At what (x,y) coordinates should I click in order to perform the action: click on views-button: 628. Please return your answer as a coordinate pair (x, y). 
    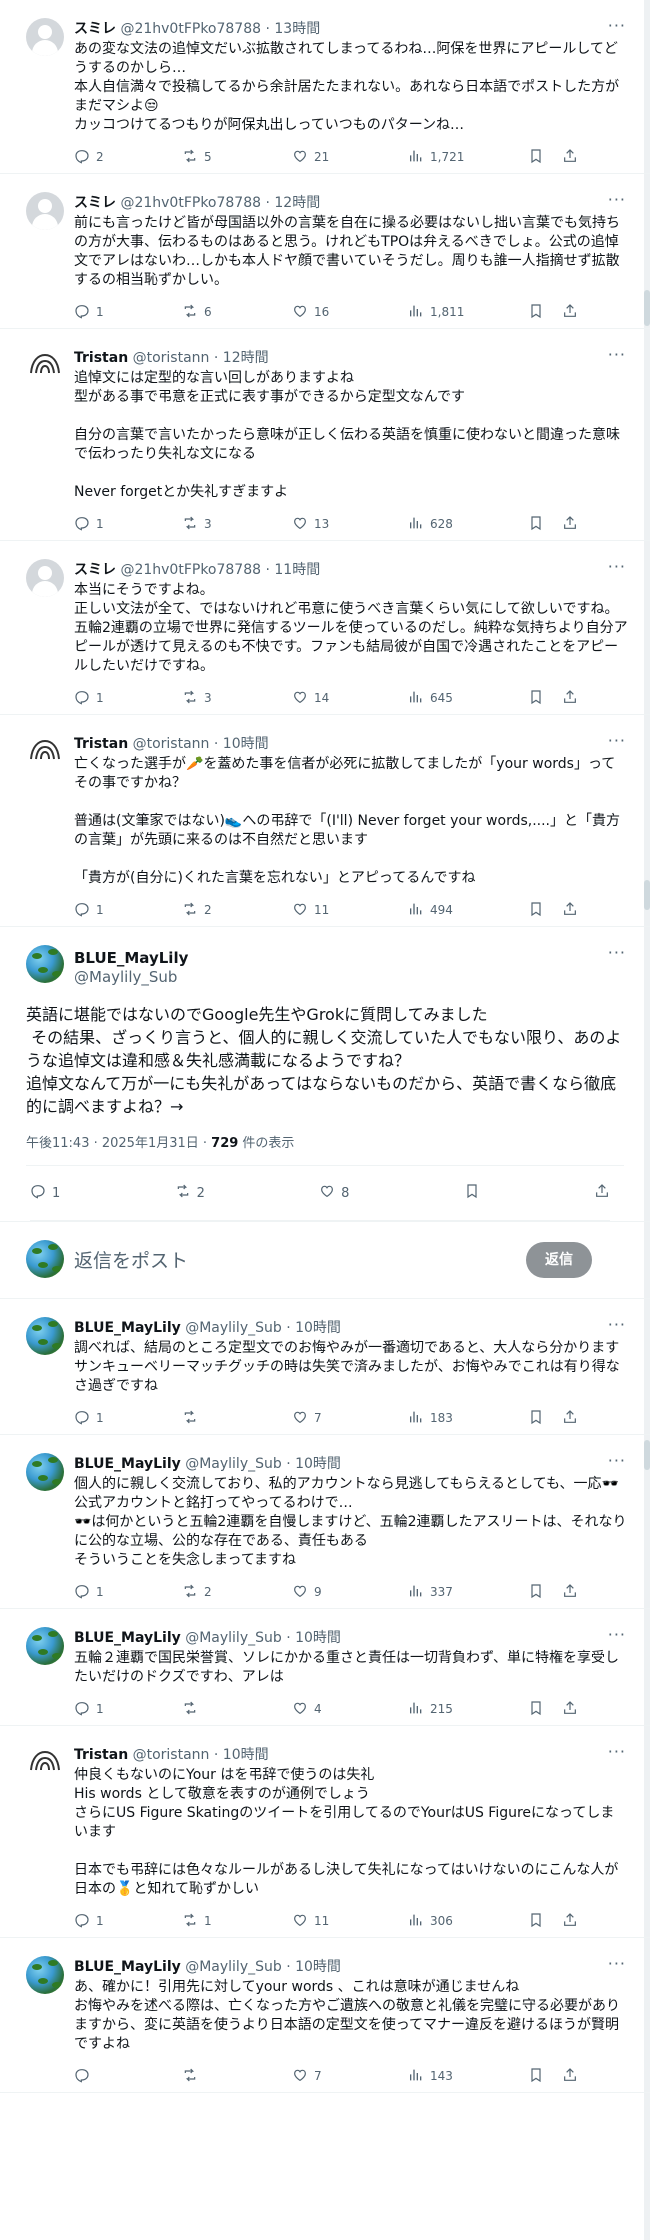
    Looking at the image, I should click on (468, 524).